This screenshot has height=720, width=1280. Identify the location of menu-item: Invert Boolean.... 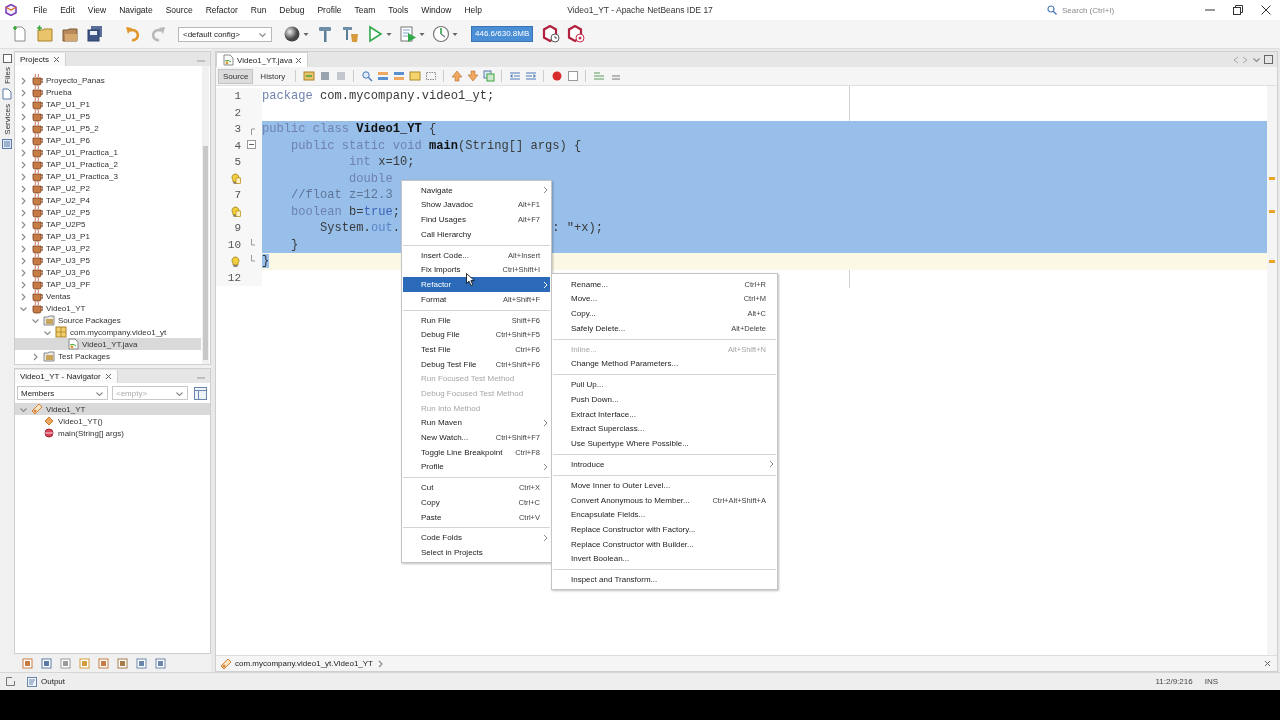
(664, 558).